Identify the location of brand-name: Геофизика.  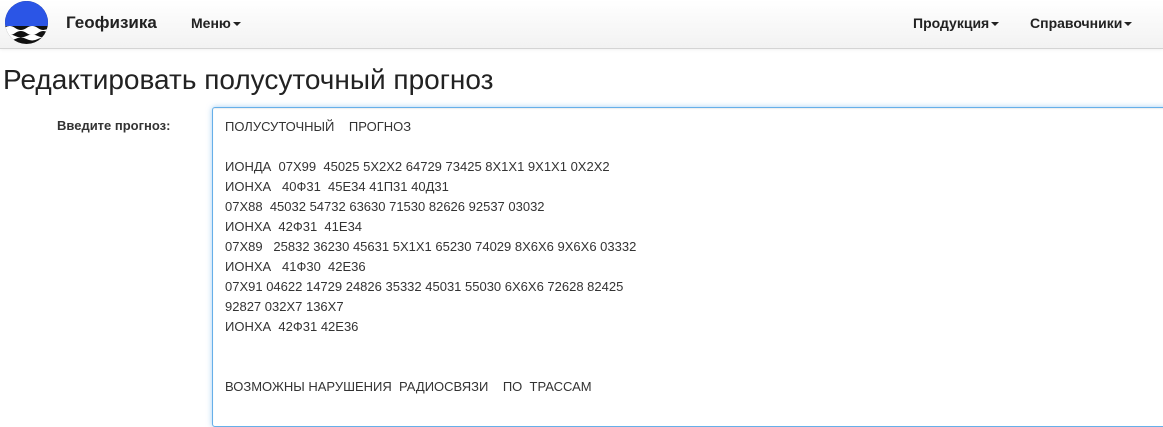
(111, 23).